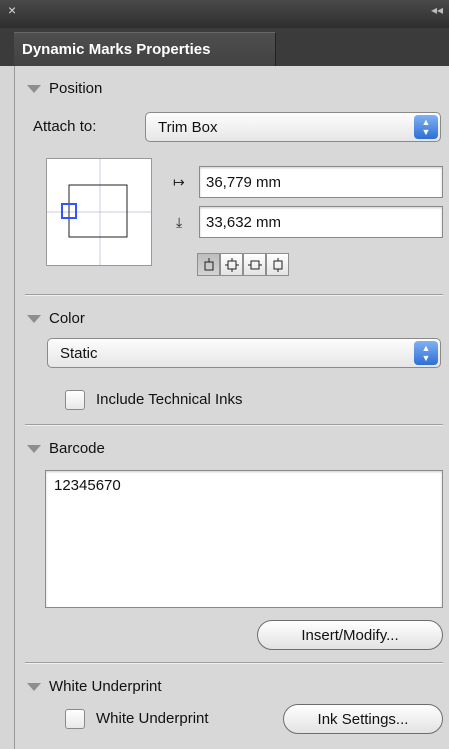 The height and width of the screenshot is (749, 449). What do you see at coordinates (321, 222) in the screenshot?
I see `y-offset-field: 33,632 mm` at bounding box center [321, 222].